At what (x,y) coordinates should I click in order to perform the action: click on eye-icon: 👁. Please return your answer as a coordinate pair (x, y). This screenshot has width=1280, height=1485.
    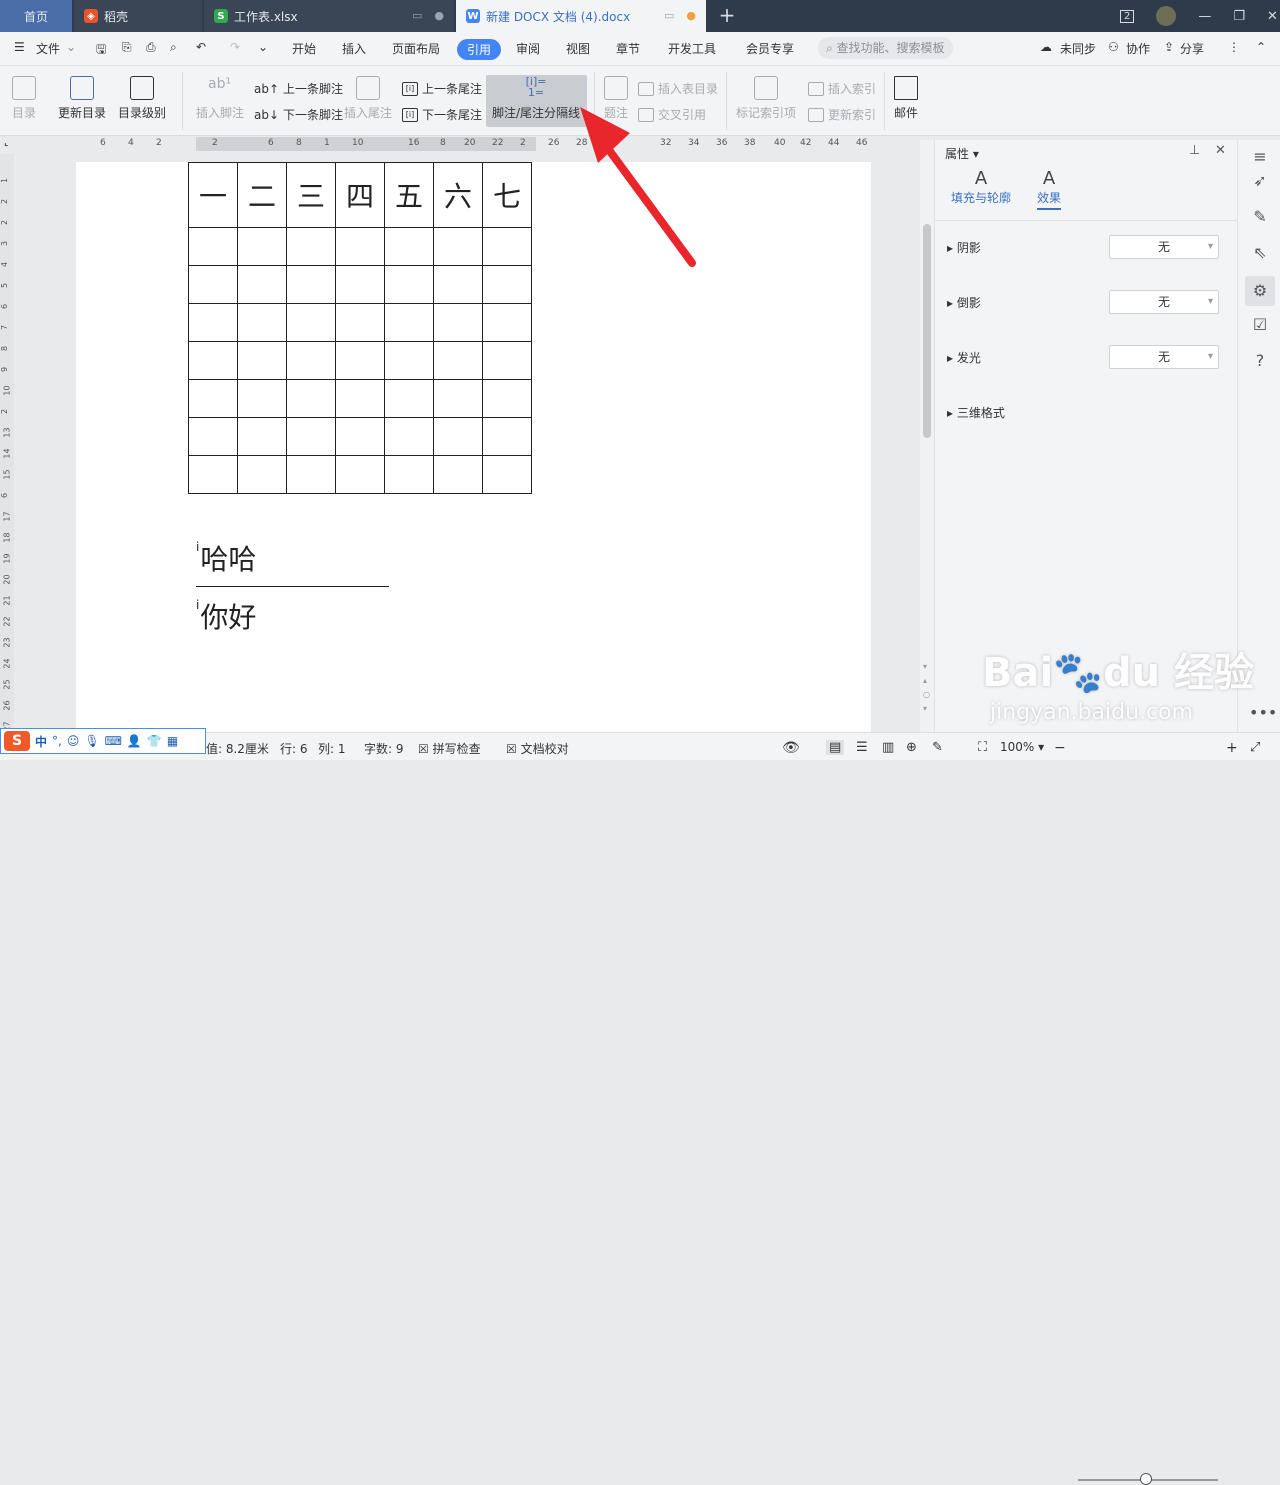
    Looking at the image, I should click on (791, 748).